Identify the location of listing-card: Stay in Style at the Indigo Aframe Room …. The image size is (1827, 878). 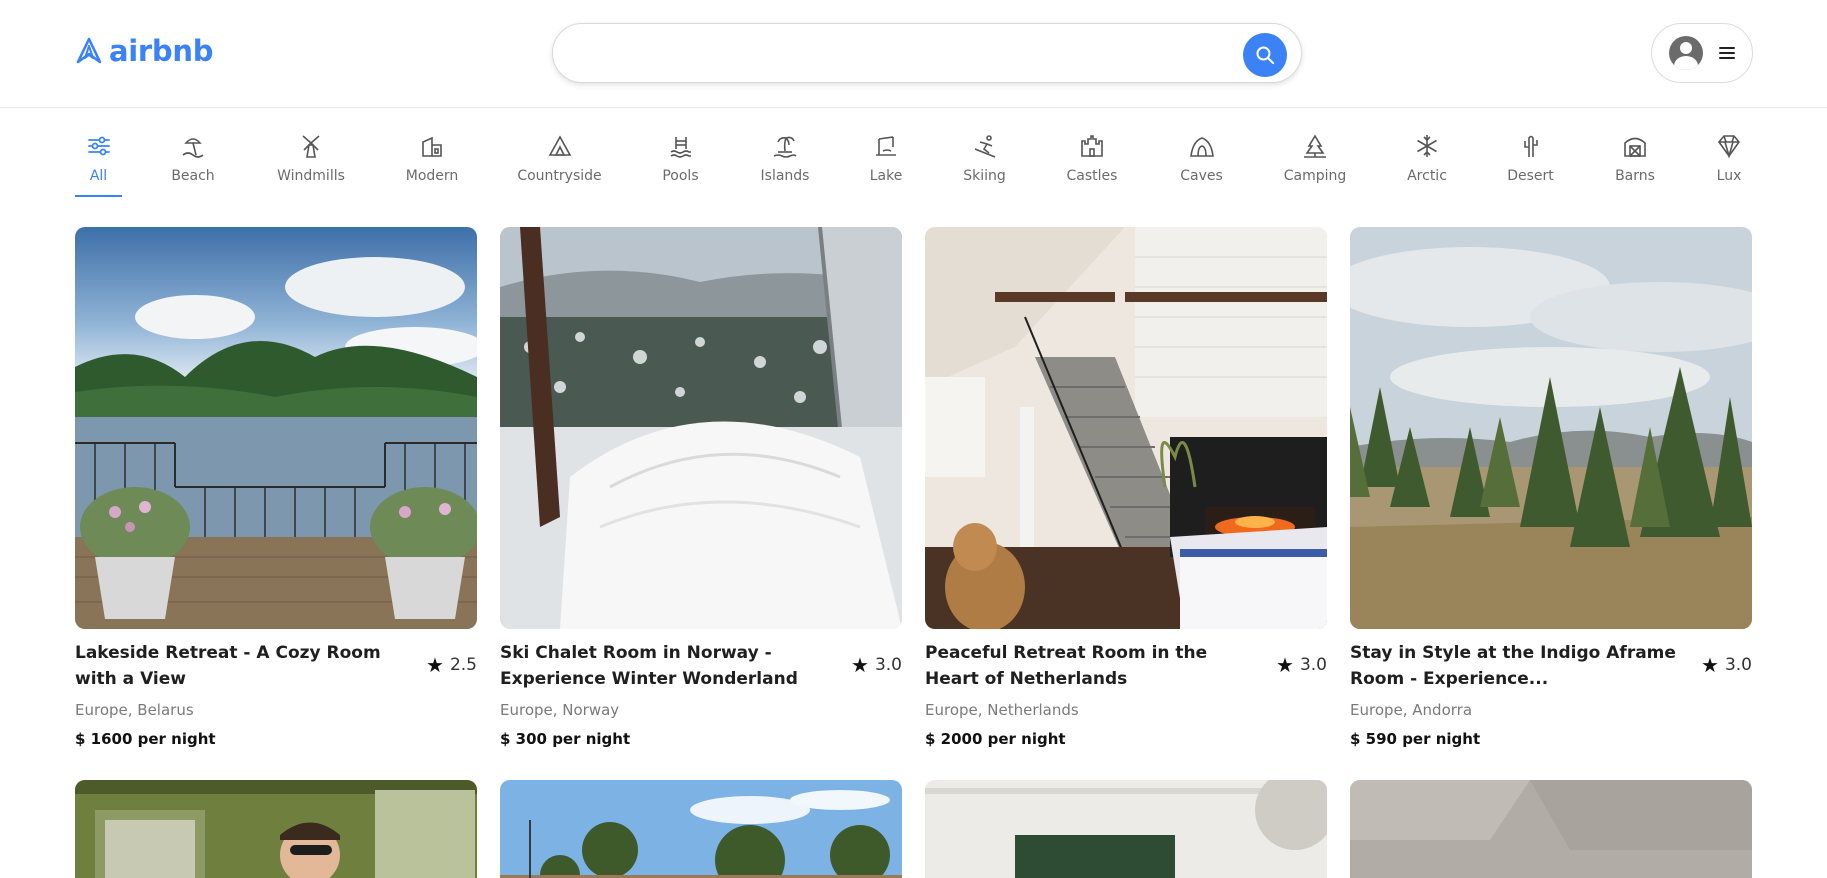
(1551, 487).